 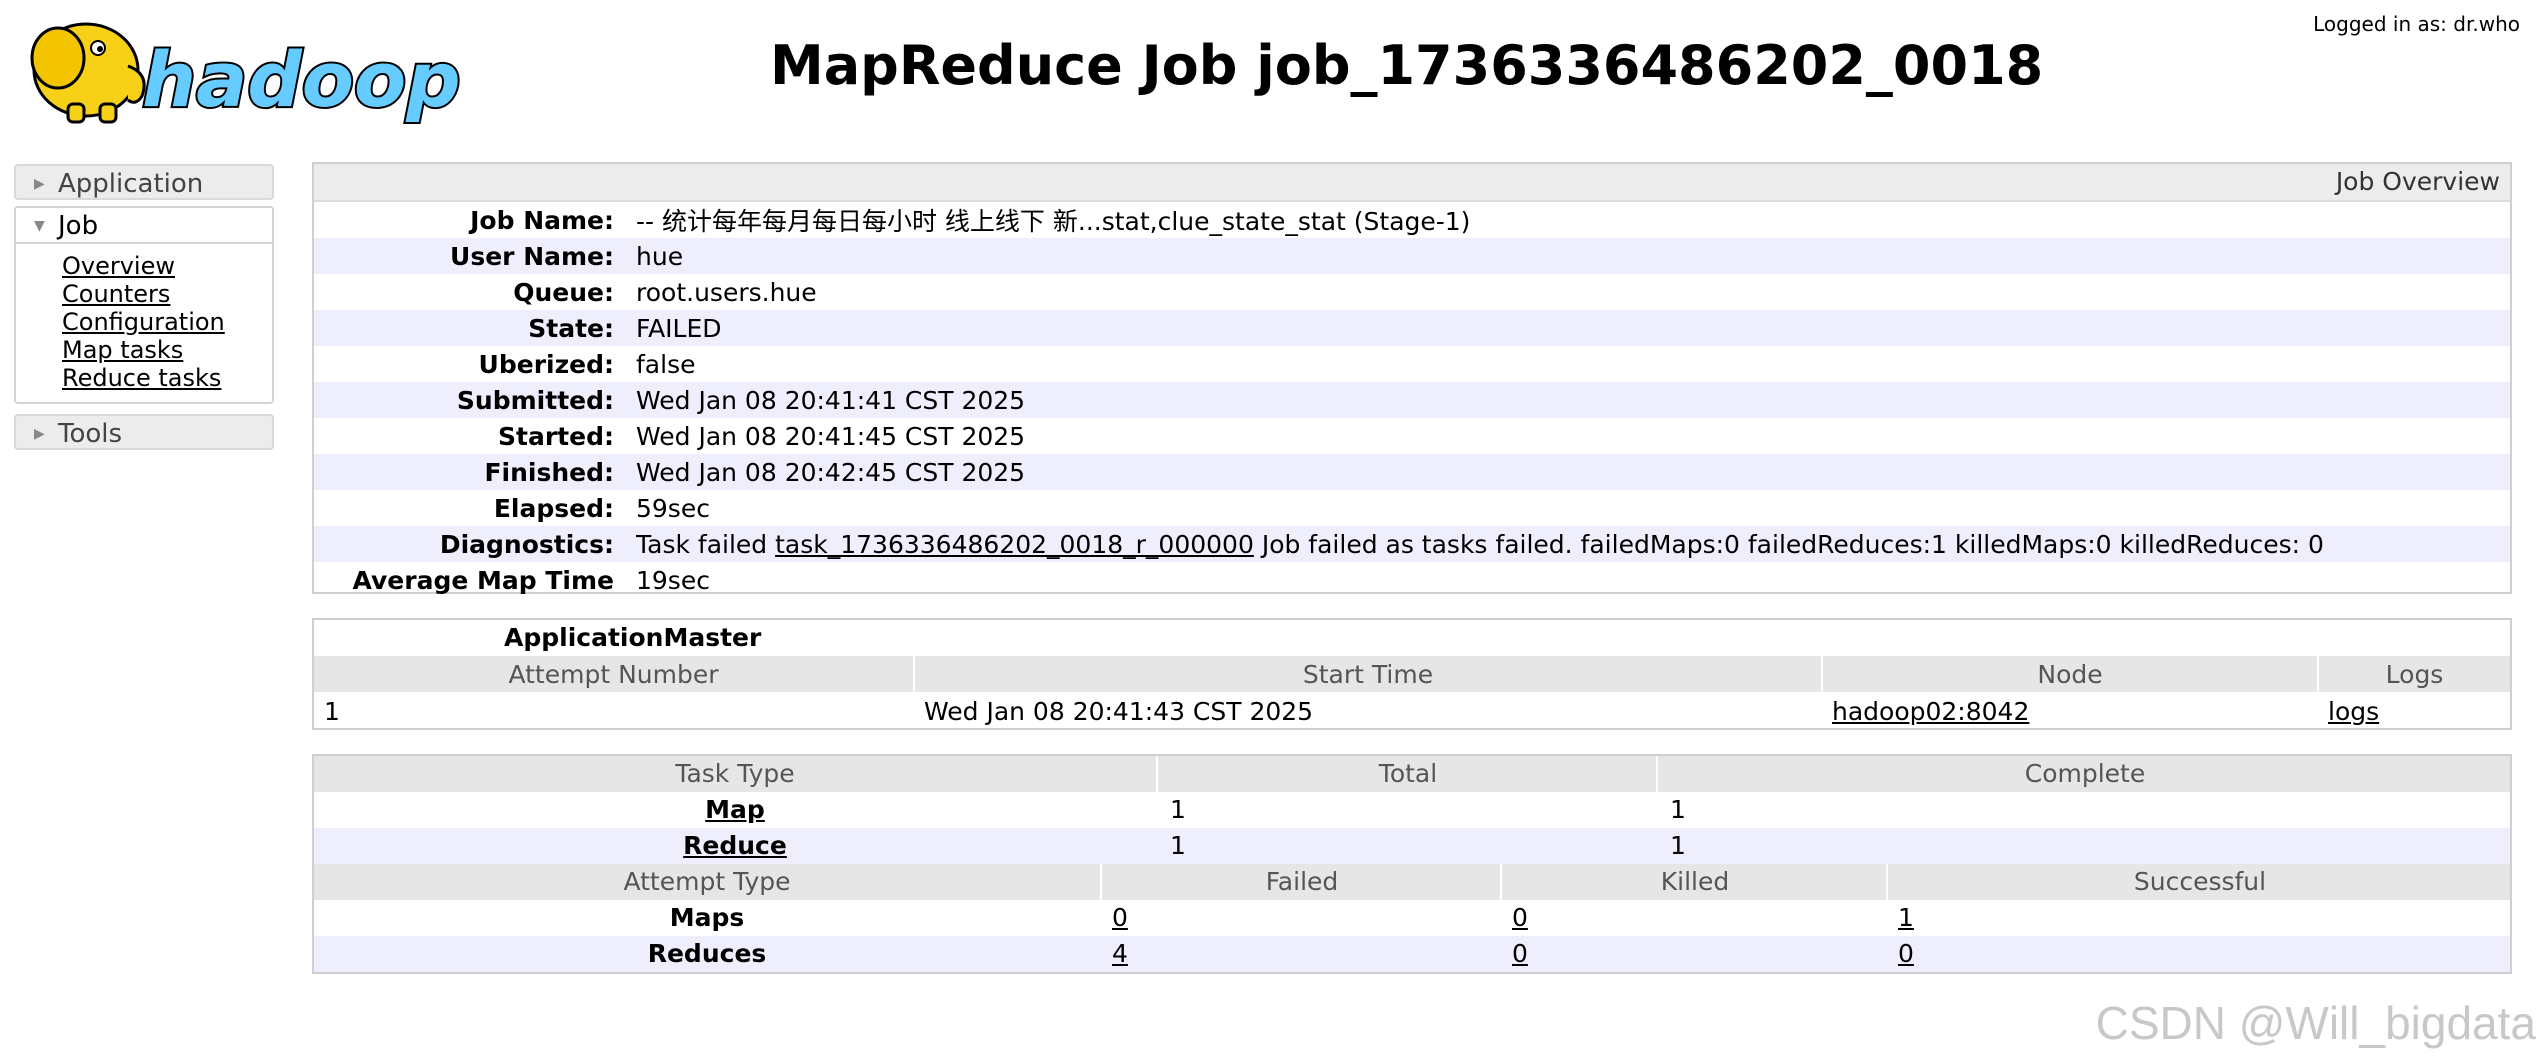 What do you see at coordinates (131, 184) in the screenshot?
I see `nav-application-label: Application` at bounding box center [131, 184].